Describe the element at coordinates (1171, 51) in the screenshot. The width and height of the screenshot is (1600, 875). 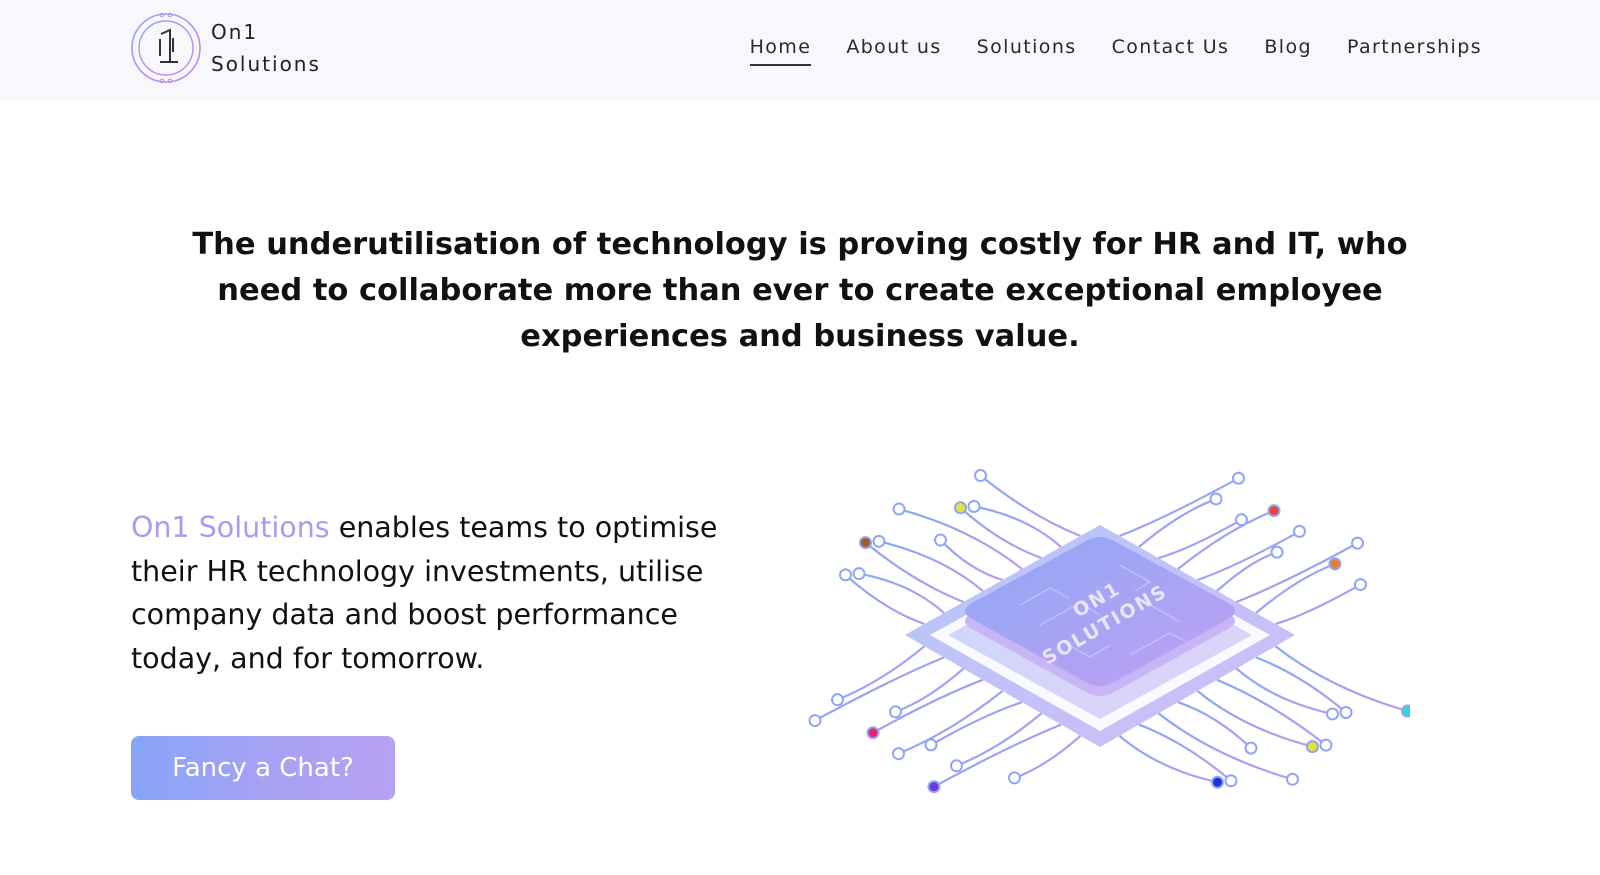
I see `nav-contact-us: Contact Us` at that location.